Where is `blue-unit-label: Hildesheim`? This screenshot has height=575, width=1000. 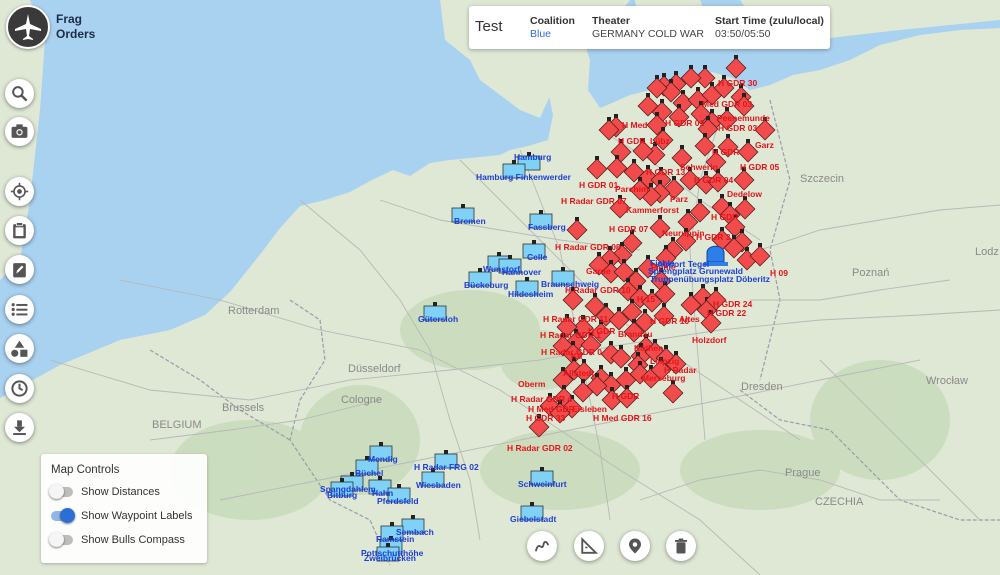
blue-unit-label: Hildesheim is located at coordinates (531, 294).